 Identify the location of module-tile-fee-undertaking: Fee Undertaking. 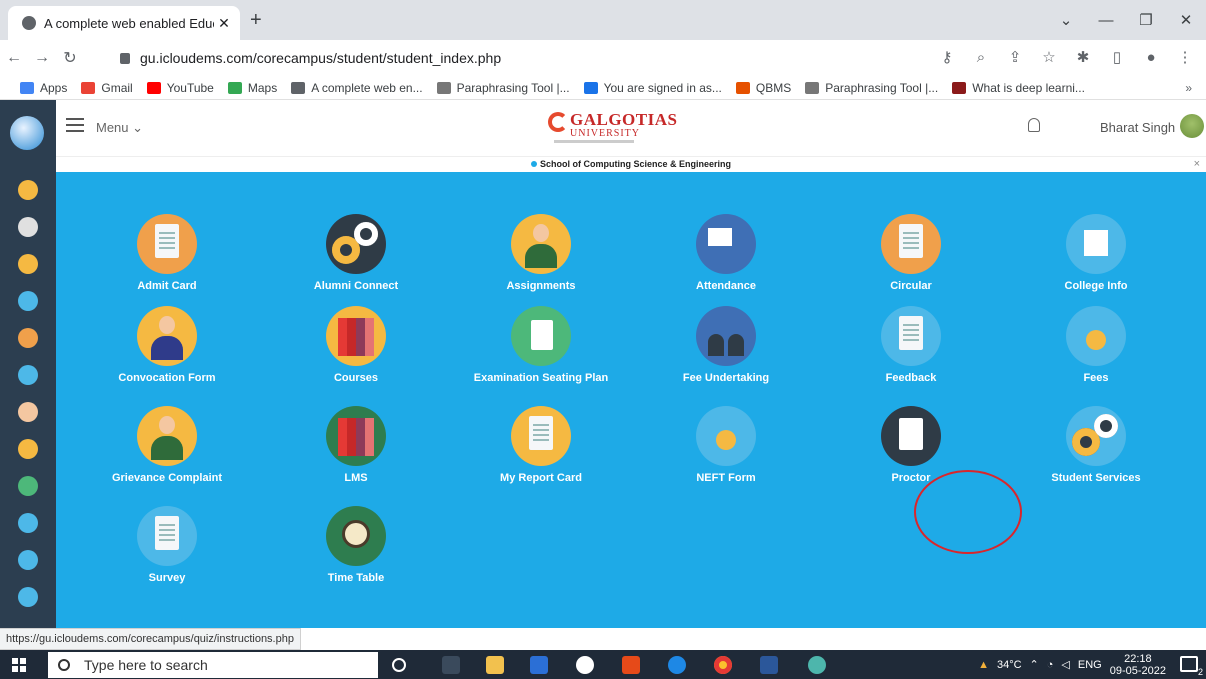
(726, 351).